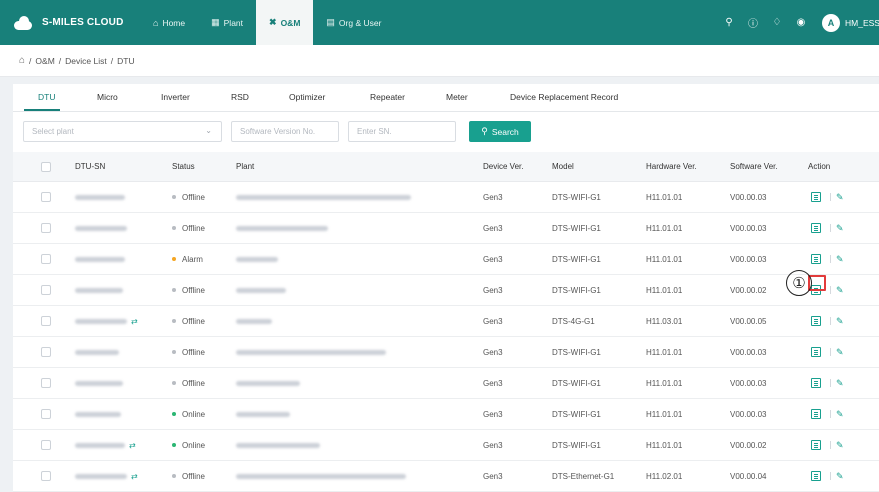 The width and height of the screenshot is (879, 492). Describe the element at coordinates (44, 61) in the screenshot. I see `breadcrumb-item: O&M` at that location.